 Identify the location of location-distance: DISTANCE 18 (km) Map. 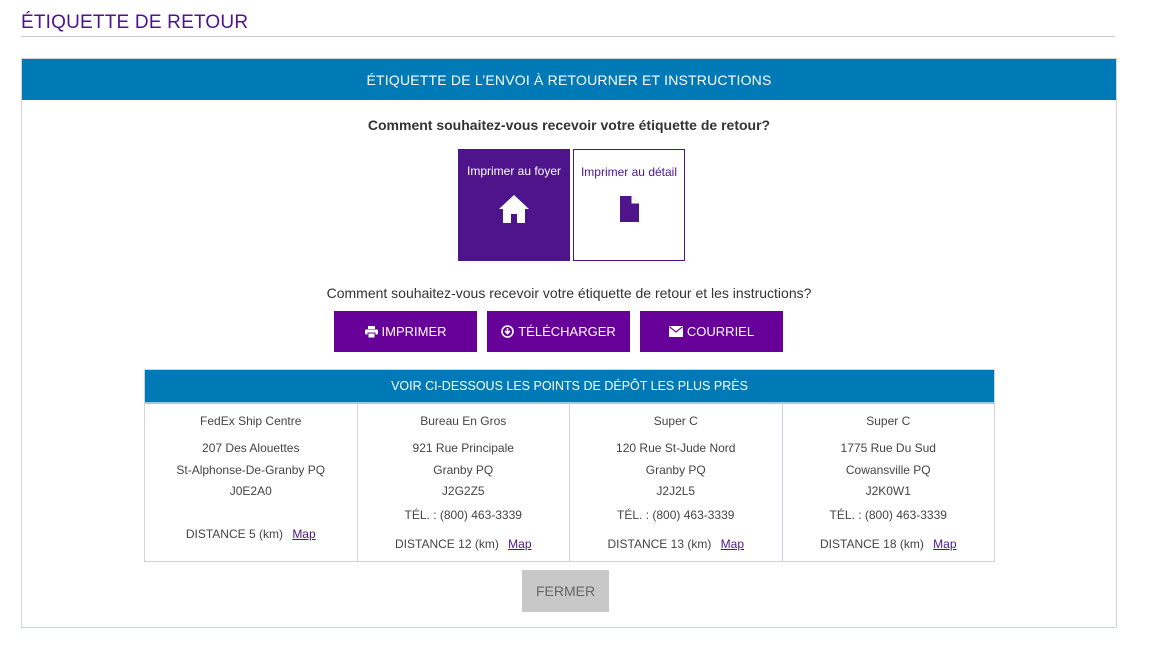
(888, 544).